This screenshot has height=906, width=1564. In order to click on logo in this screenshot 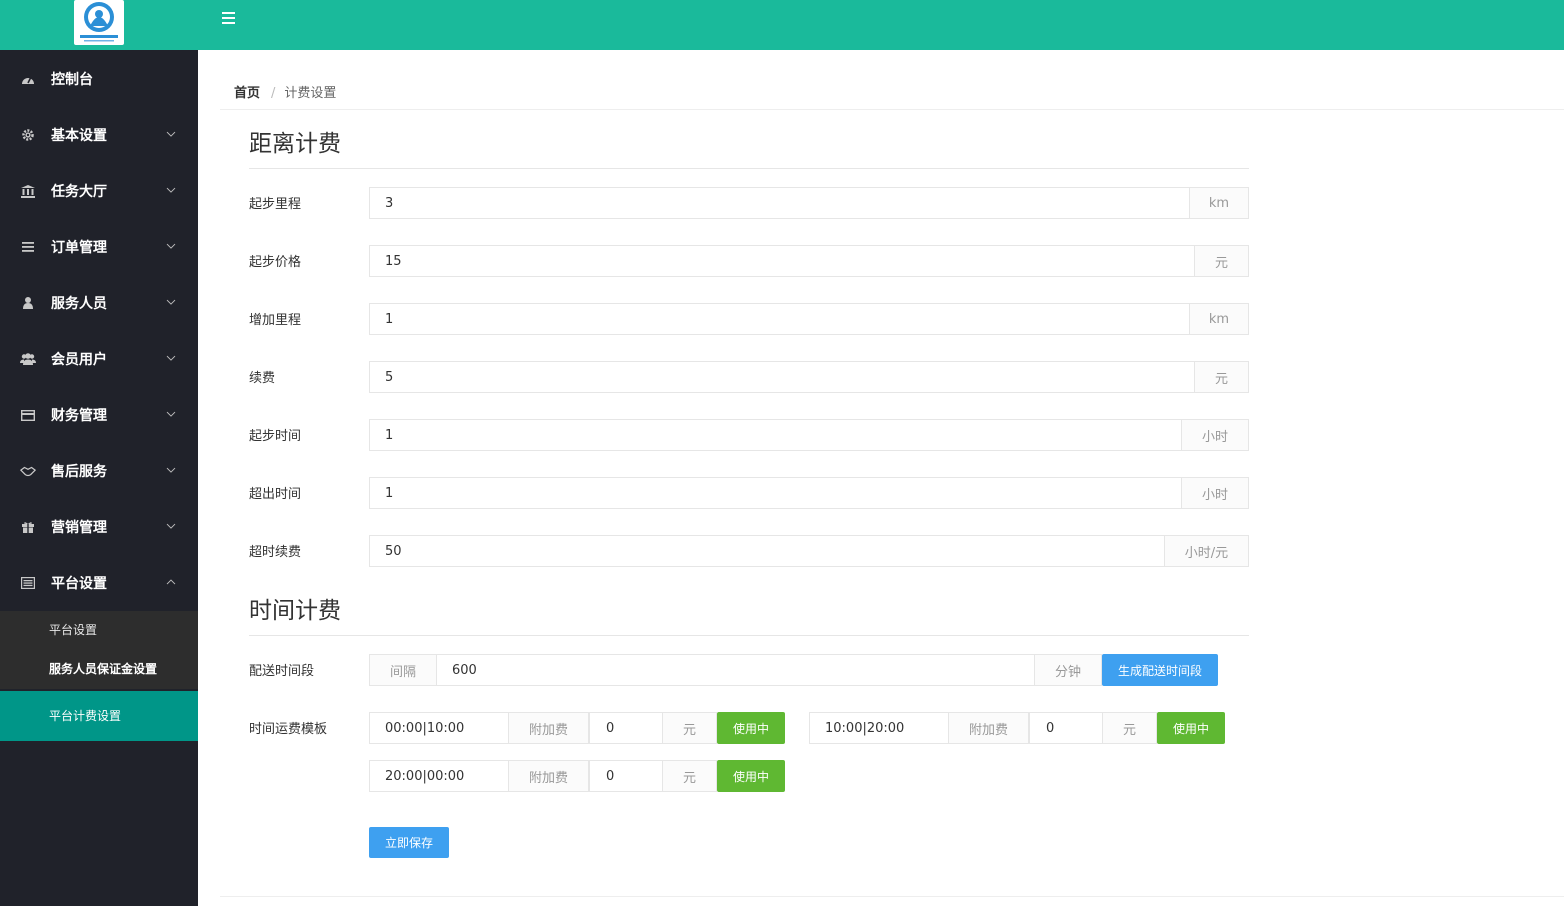, I will do `click(99, 22)`.